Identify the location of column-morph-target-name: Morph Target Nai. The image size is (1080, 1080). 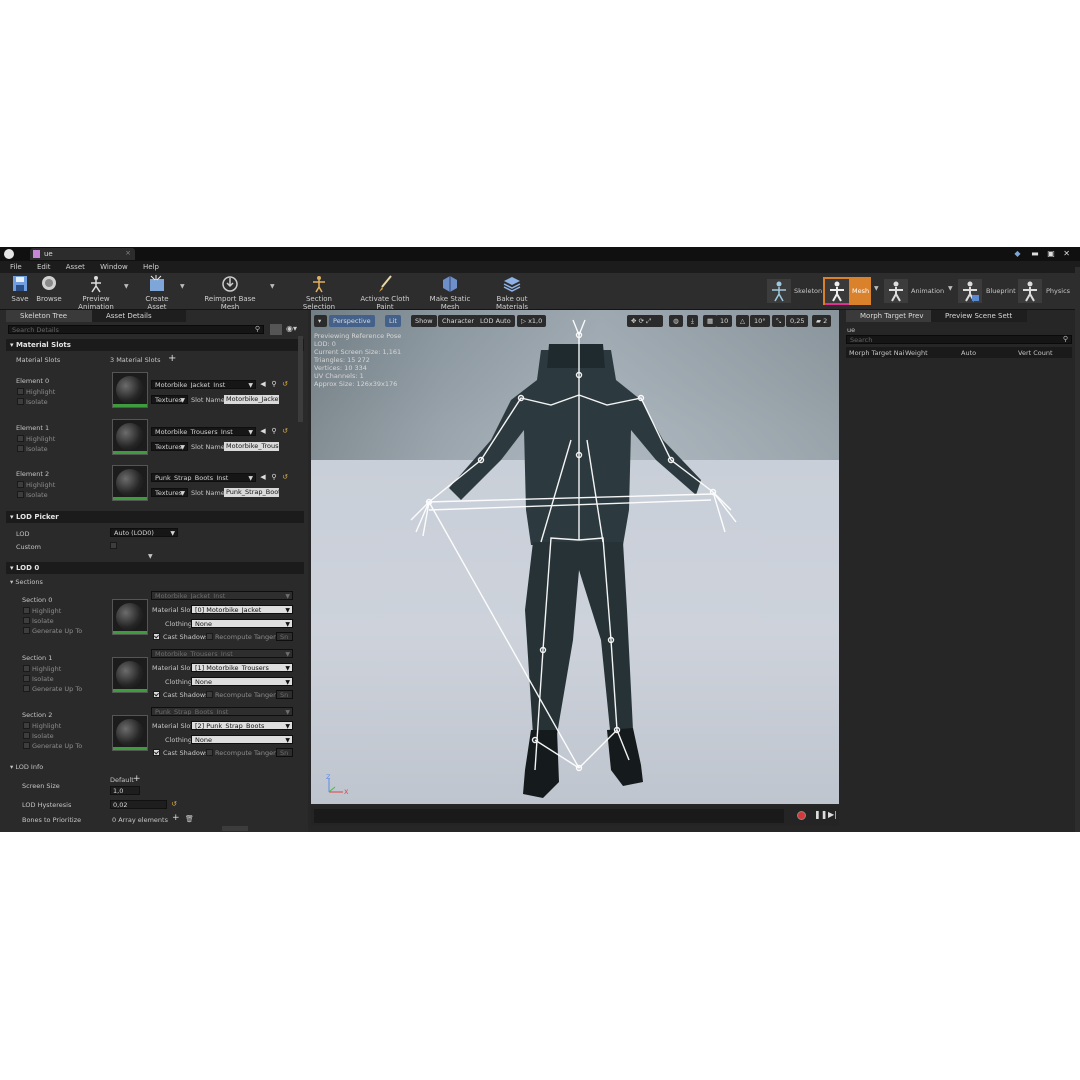
(876, 353).